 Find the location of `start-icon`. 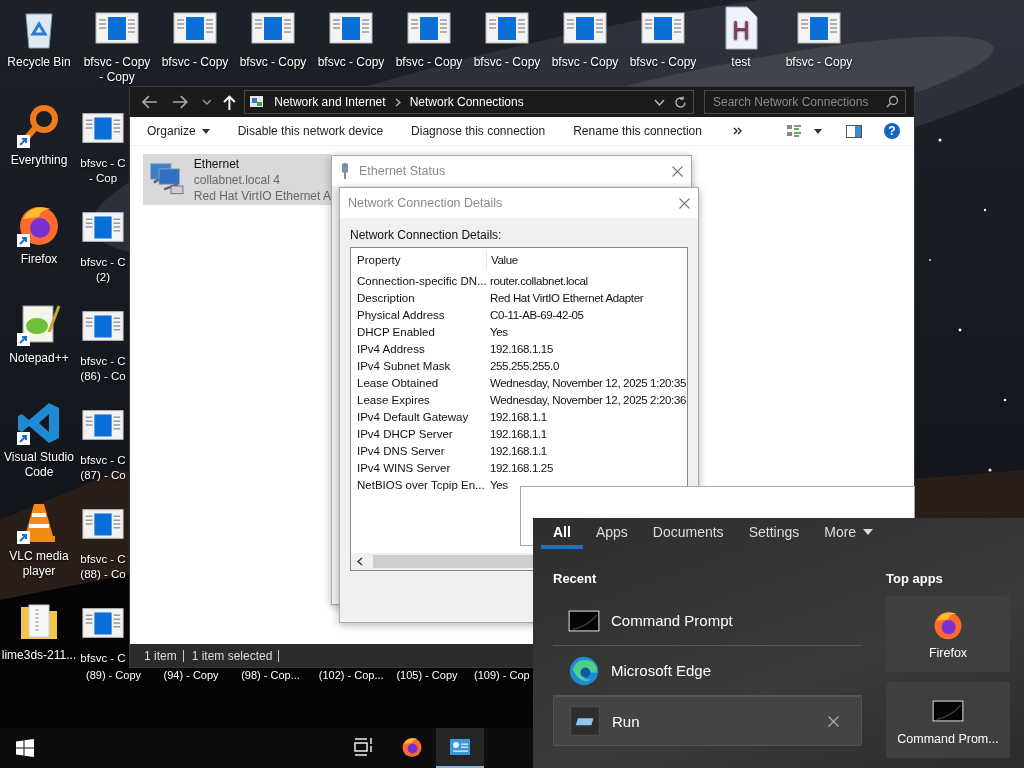

start-icon is located at coordinates (25, 748).